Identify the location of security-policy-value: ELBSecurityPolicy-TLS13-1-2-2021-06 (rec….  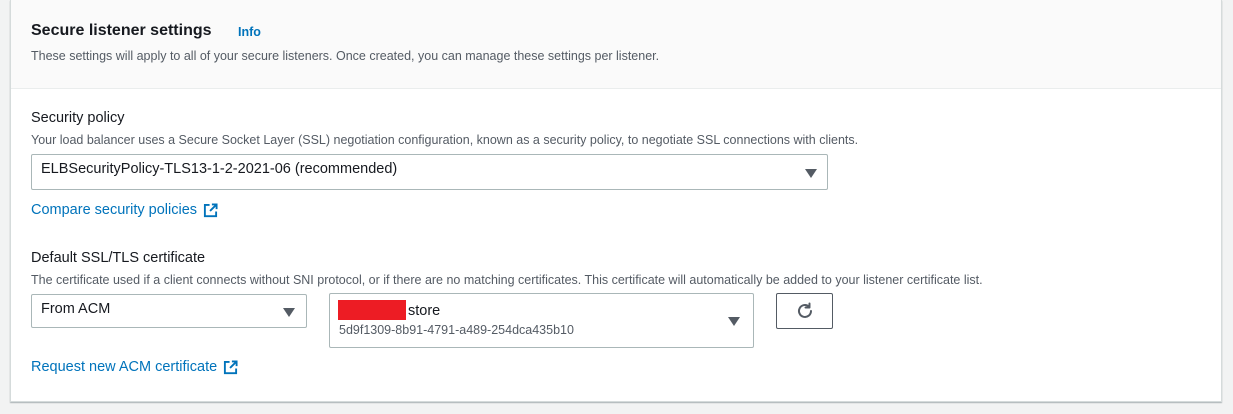
(219, 169).